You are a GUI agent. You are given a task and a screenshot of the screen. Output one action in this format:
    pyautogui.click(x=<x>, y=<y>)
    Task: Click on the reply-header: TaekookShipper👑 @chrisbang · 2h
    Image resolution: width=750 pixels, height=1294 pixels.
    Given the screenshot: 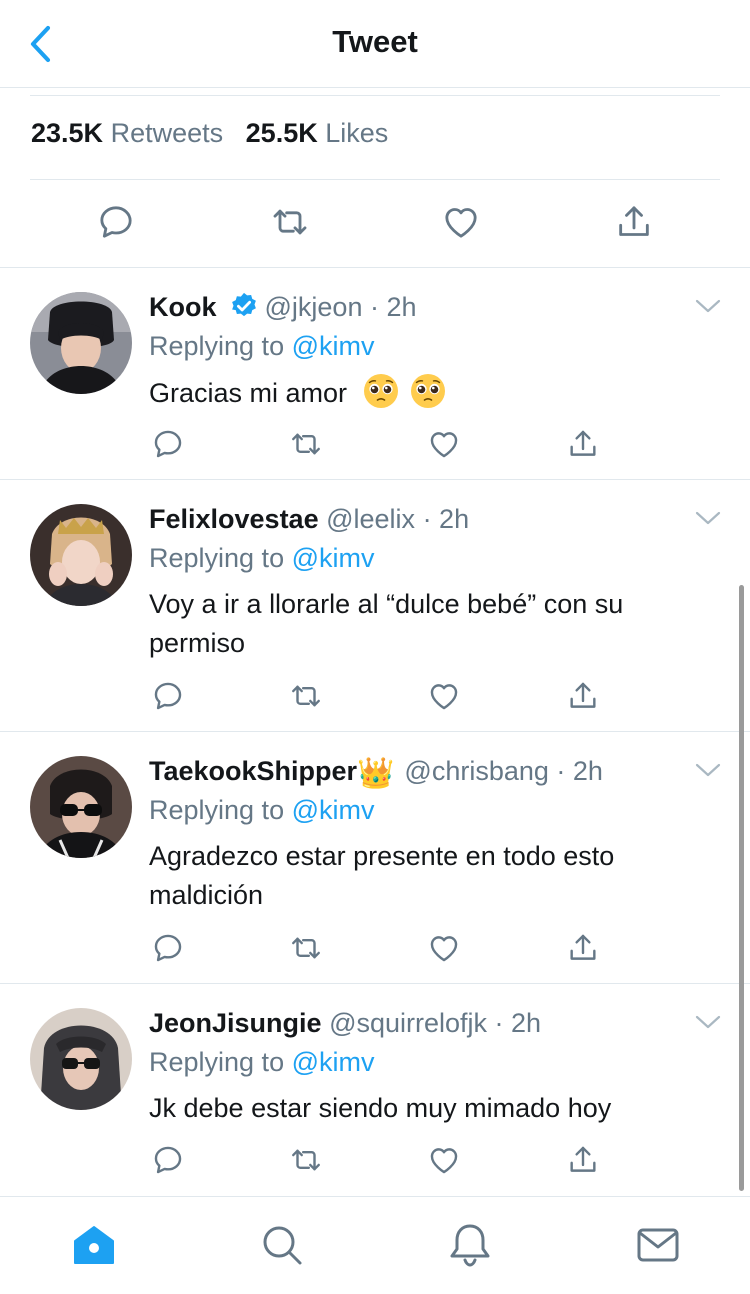 What is the action you would take?
    pyautogui.click(x=376, y=772)
    